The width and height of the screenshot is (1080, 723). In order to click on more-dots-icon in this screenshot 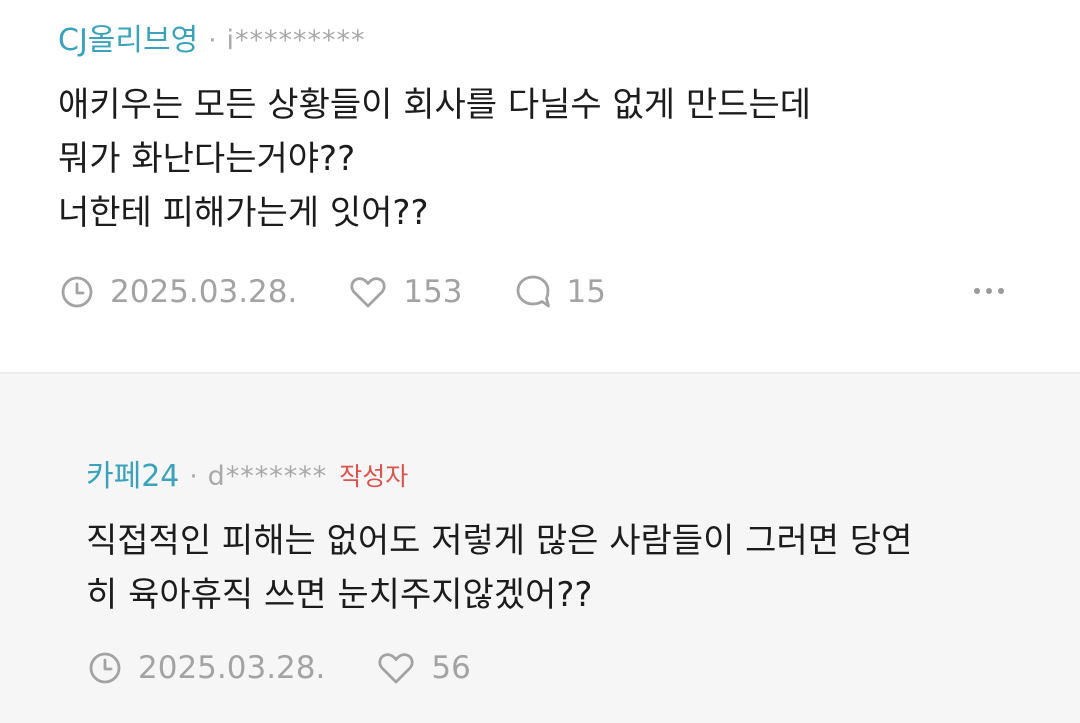, I will do `click(989, 291)`.